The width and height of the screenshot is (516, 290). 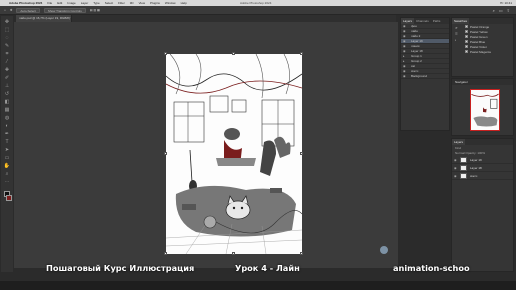 I want to click on layer-row: ◉ Layer 18, so click(x=482, y=168).